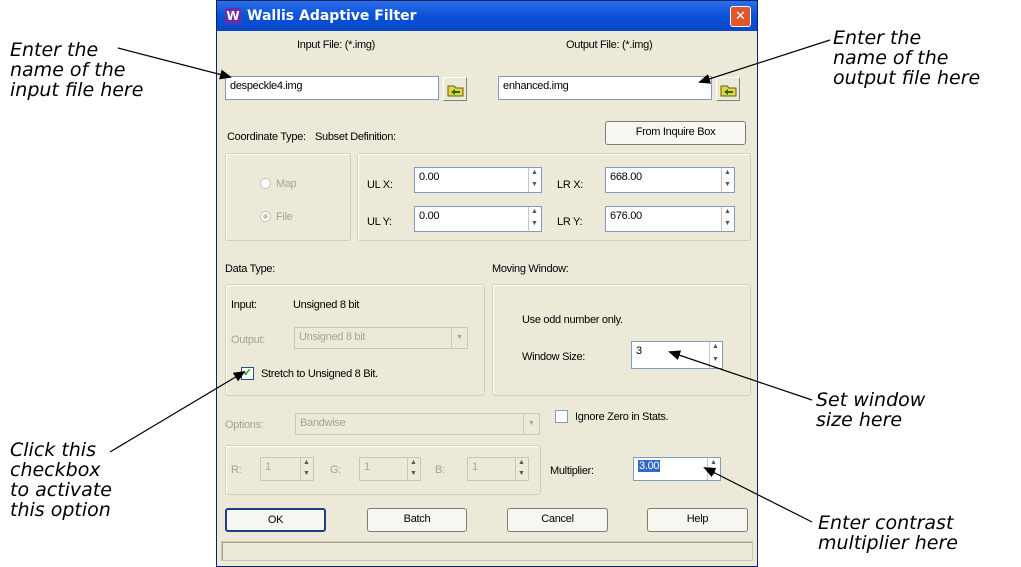  What do you see at coordinates (764, 61) in the screenshot?
I see `arrow-output` at bounding box center [764, 61].